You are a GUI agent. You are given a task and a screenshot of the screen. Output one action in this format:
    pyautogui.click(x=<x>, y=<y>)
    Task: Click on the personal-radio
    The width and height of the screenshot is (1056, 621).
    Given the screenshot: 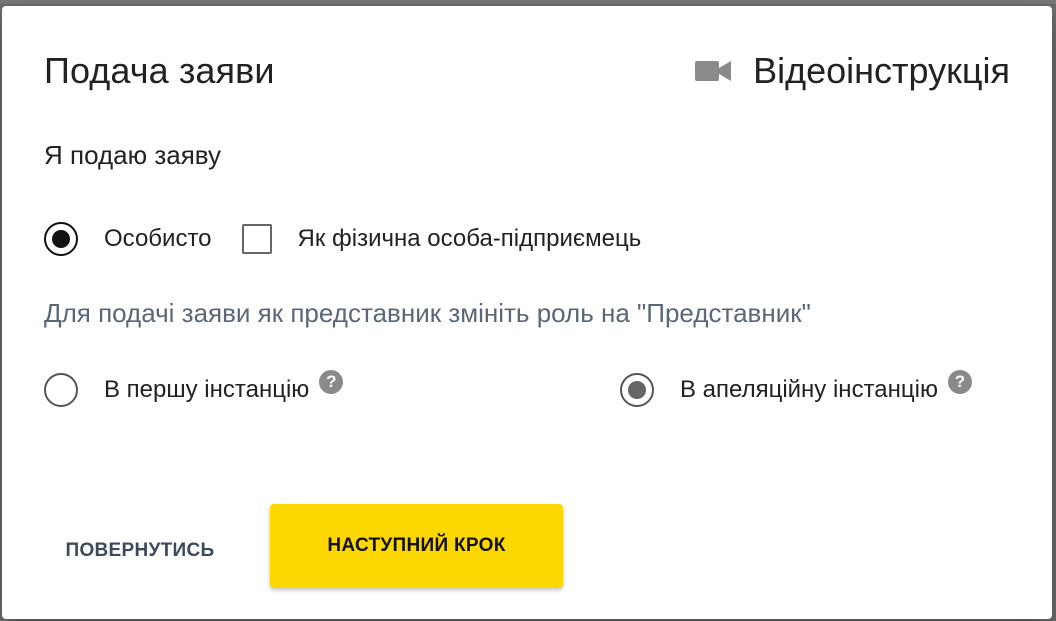 What is the action you would take?
    pyautogui.click(x=61, y=239)
    